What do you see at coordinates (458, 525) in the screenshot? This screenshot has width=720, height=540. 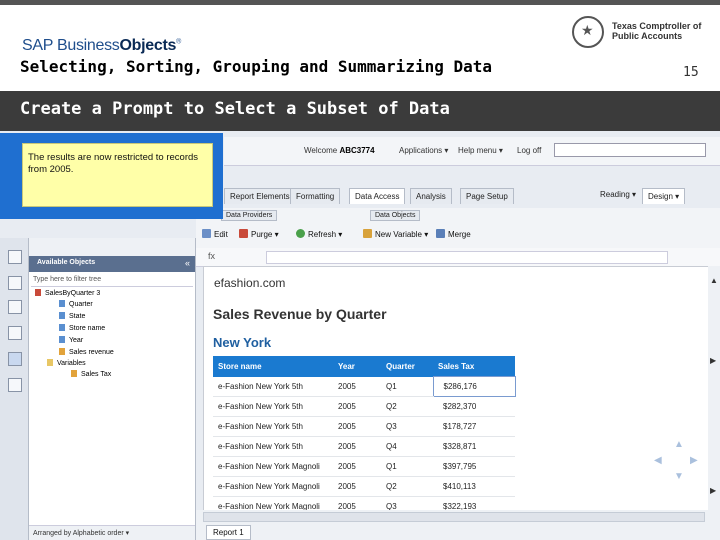 I see `report-tab-bar: Report 1` at bounding box center [458, 525].